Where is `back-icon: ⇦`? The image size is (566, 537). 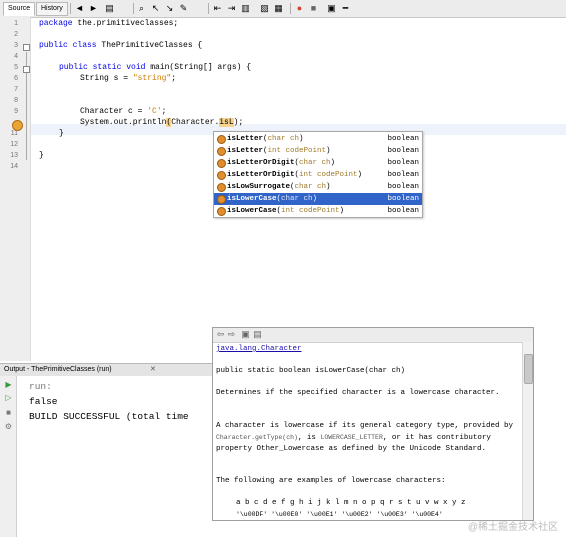
back-icon: ⇦ is located at coordinates (220, 334).